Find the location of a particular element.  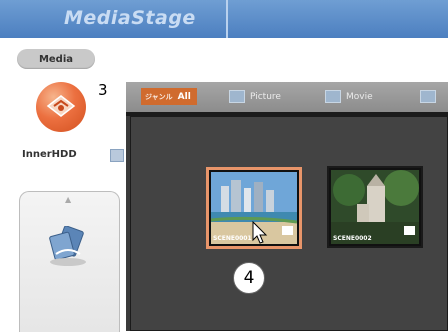

tab-movie: Movie is located at coordinates (349, 96).